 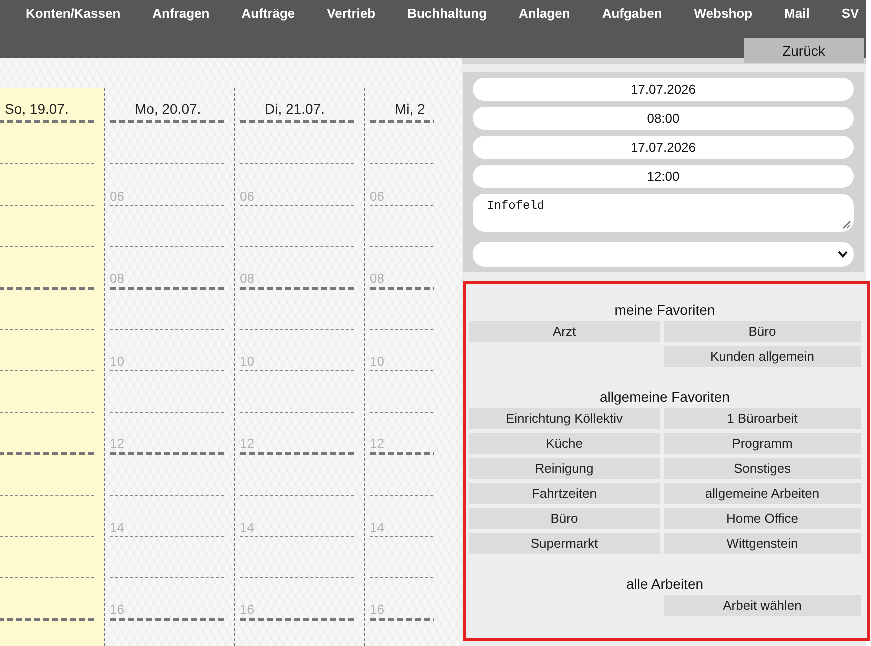 What do you see at coordinates (564, 331) in the screenshot?
I see `favorite-button: Arzt` at bounding box center [564, 331].